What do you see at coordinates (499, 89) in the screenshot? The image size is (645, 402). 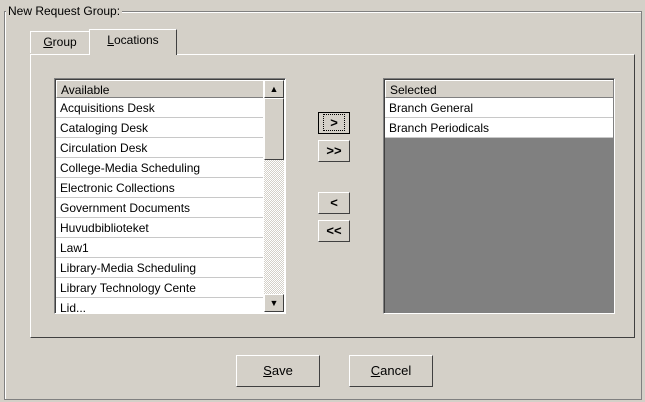 I see `selected-header: Selected` at bounding box center [499, 89].